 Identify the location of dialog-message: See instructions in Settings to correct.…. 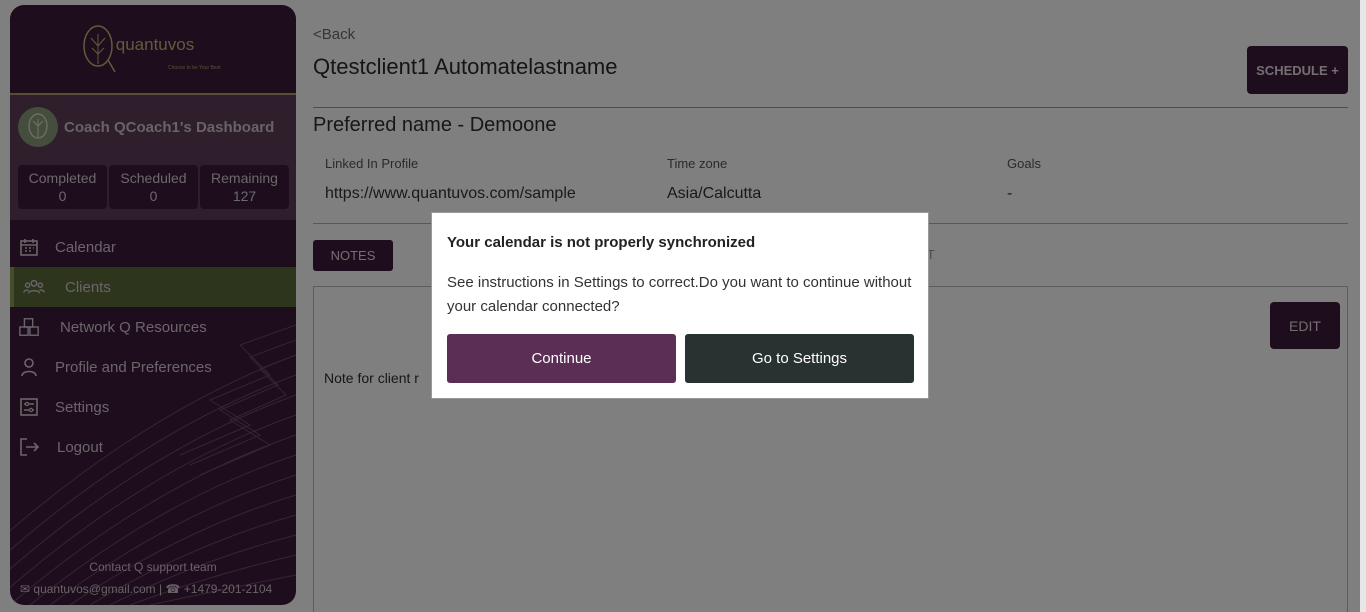
(679, 294).